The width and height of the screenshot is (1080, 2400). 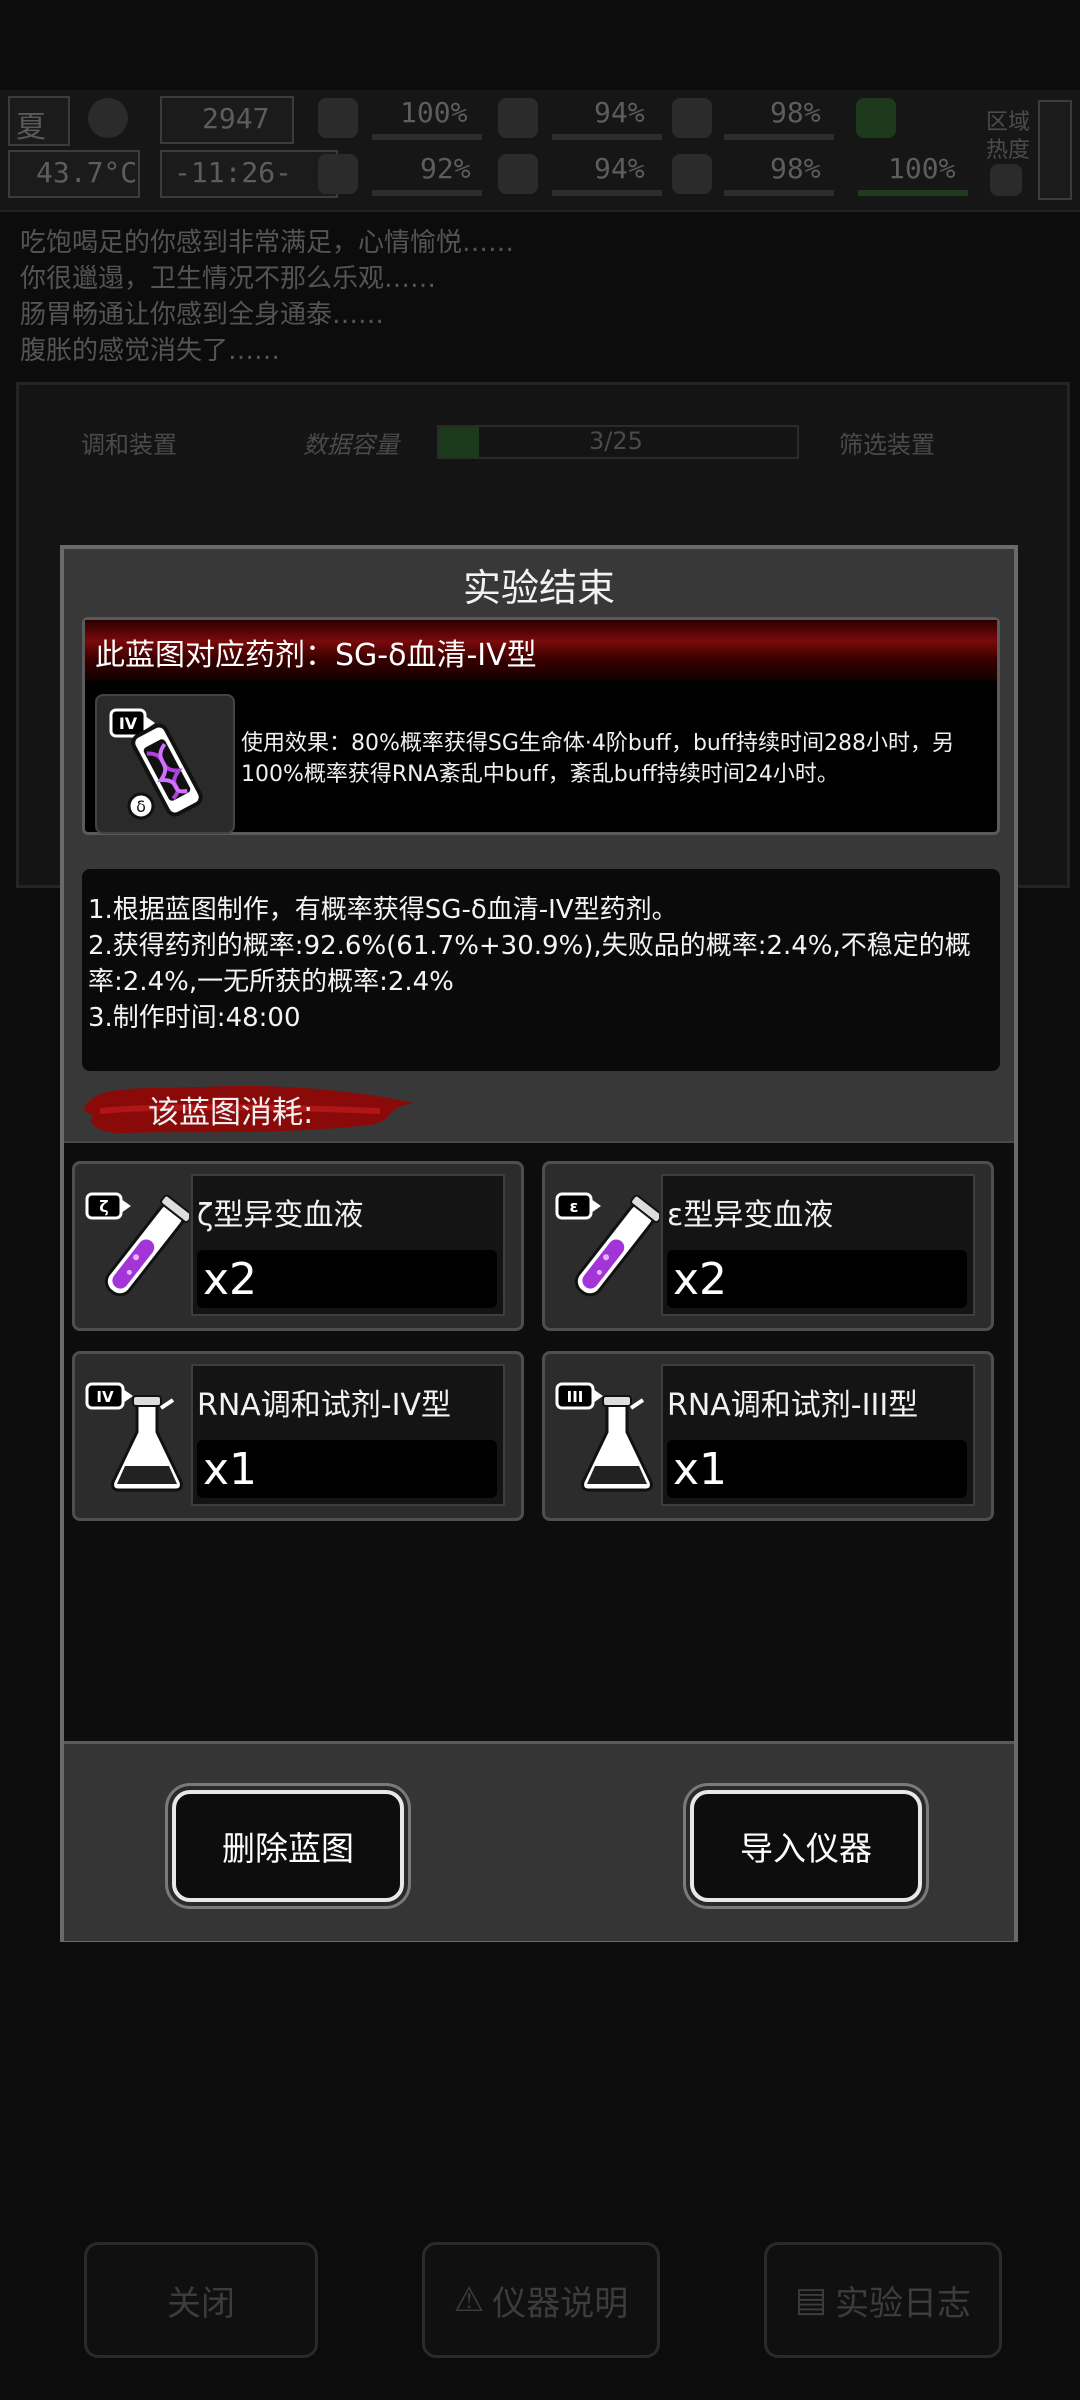 What do you see at coordinates (459, 442) in the screenshot?
I see `data-capacity-fill` at bounding box center [459, 442].